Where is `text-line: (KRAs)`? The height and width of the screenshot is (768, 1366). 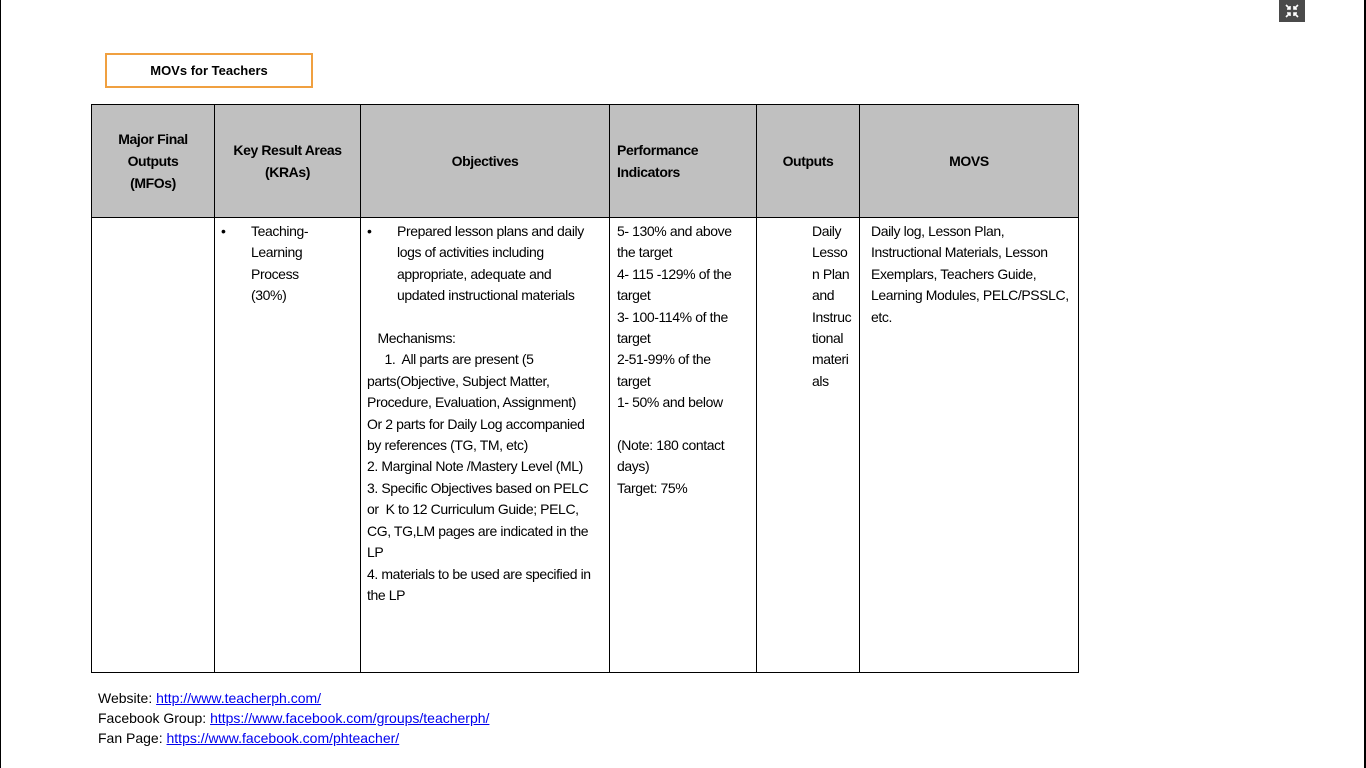
text-line: (KRAs) is located at coordinates (287, 172).